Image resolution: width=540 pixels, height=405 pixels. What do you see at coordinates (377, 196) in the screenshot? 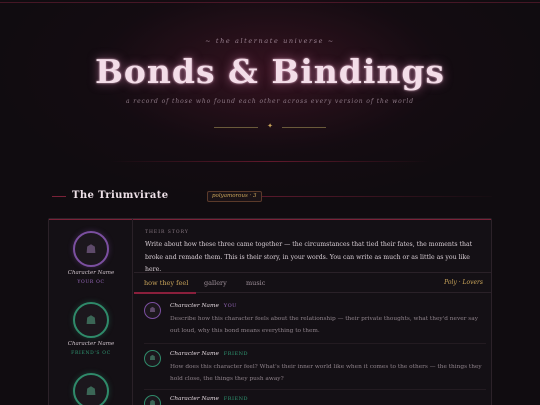
I see `section-trail-line` at bounding box center [377, 196].